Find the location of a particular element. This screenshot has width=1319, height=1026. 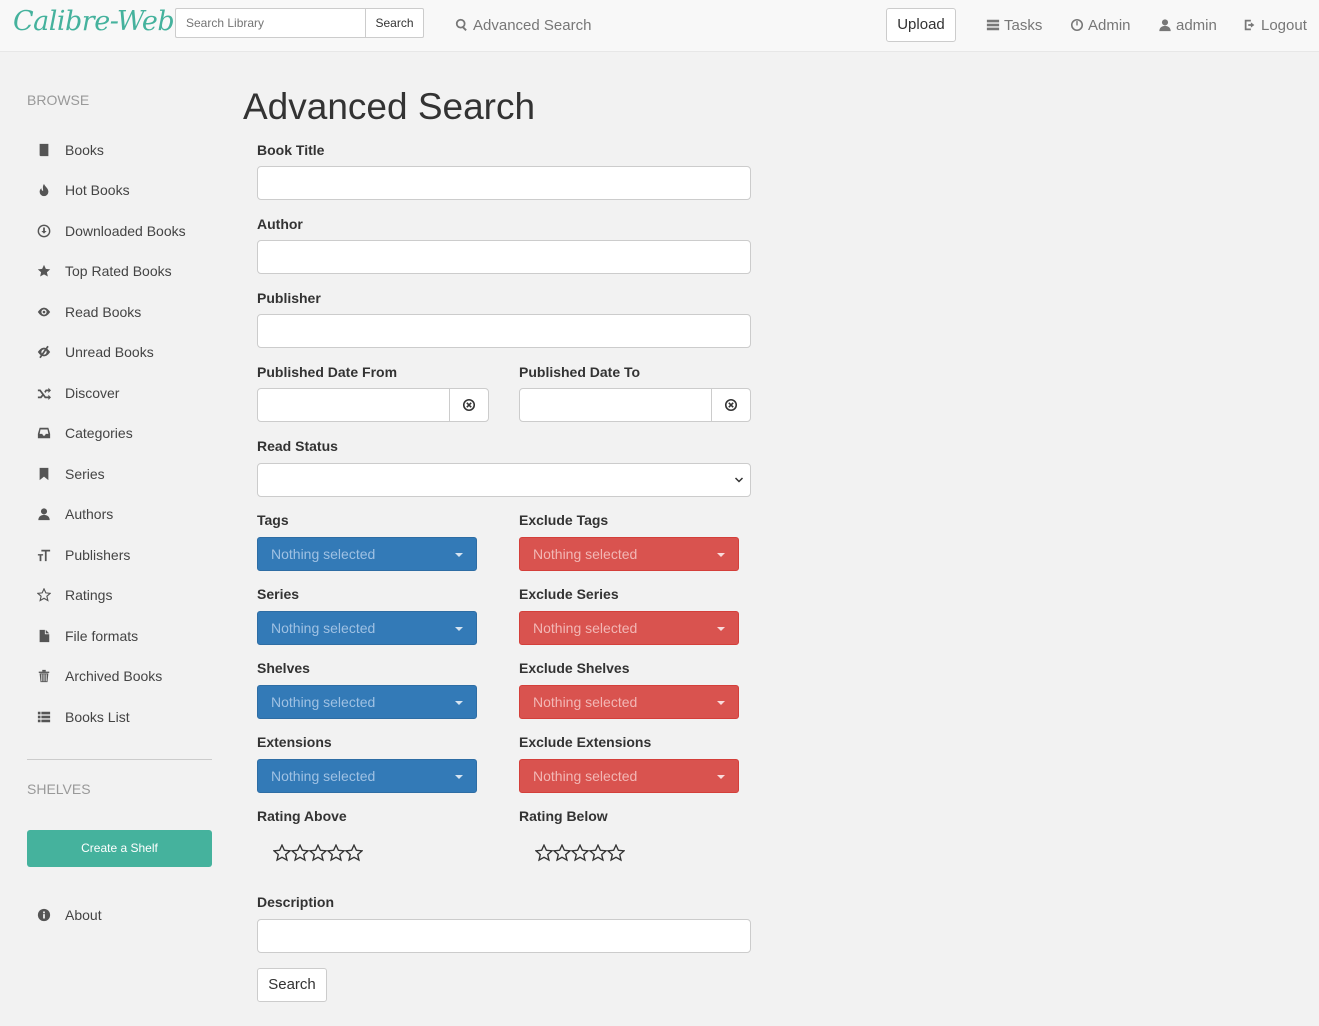

sidebar-item-books: Books is located at coordinates (119, 150).